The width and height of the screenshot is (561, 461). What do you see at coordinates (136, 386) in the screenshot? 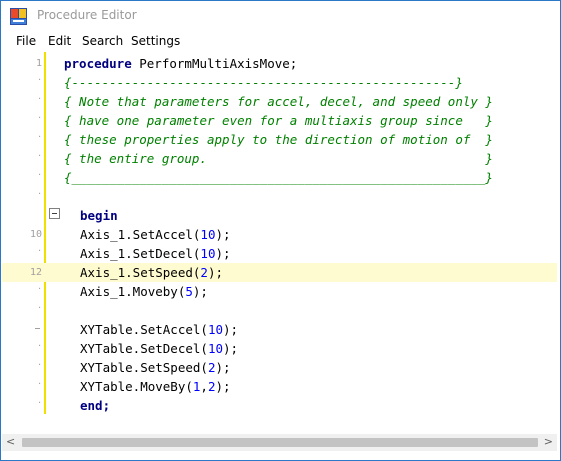
I see `statement: XYTable.MoveBy(` at bounding box center [136, 386].